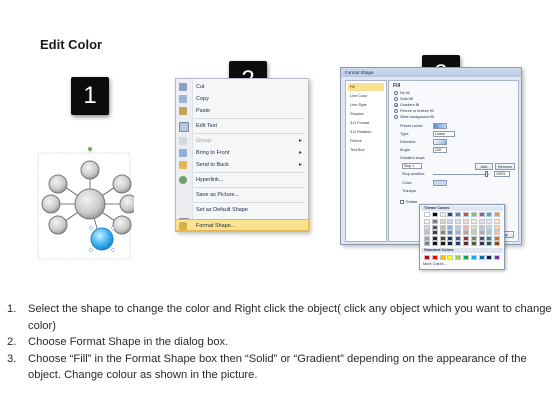  I want to click on category-text-box: Text Box, so click(366, 150).